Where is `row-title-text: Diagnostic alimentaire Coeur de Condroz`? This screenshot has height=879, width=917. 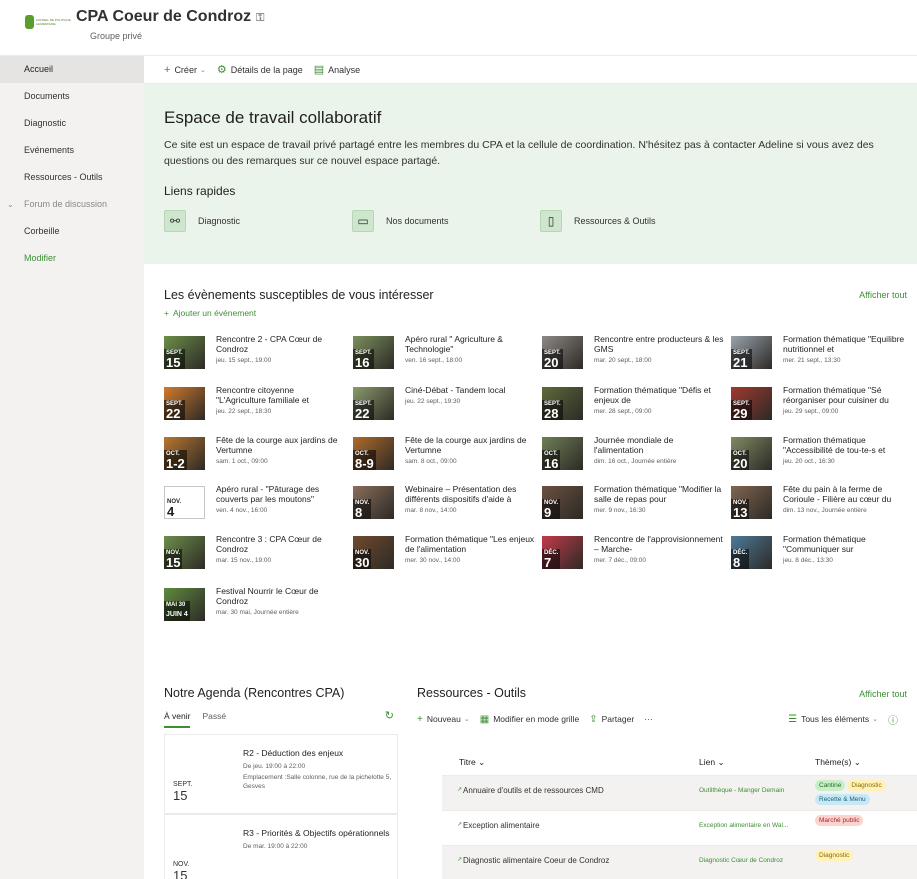
row-title-text: Diagnostic alimentaire Coeur de Condroz is located at coordinates (536, 860).